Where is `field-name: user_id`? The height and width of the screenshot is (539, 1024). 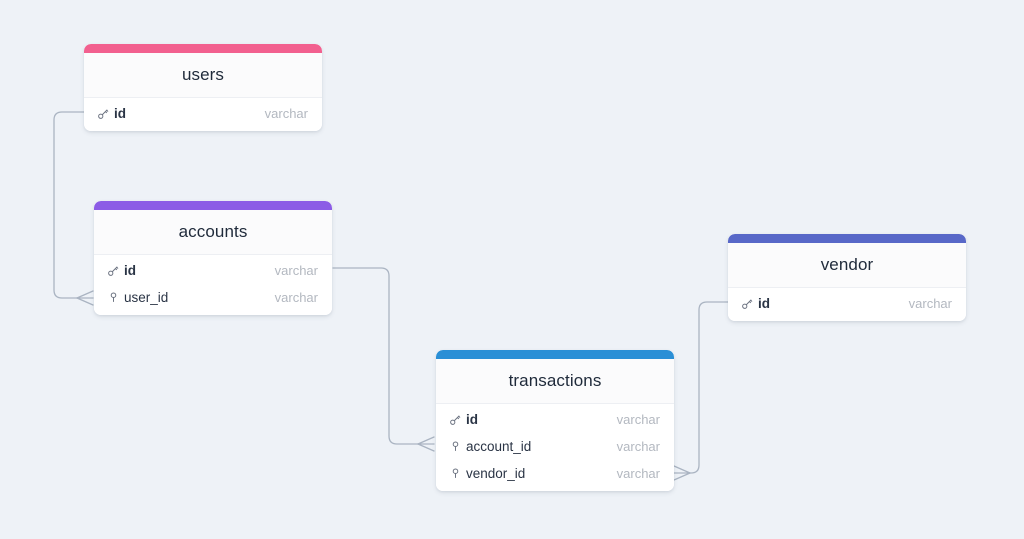 field-name: user_id is located at coordinates (146, 297).